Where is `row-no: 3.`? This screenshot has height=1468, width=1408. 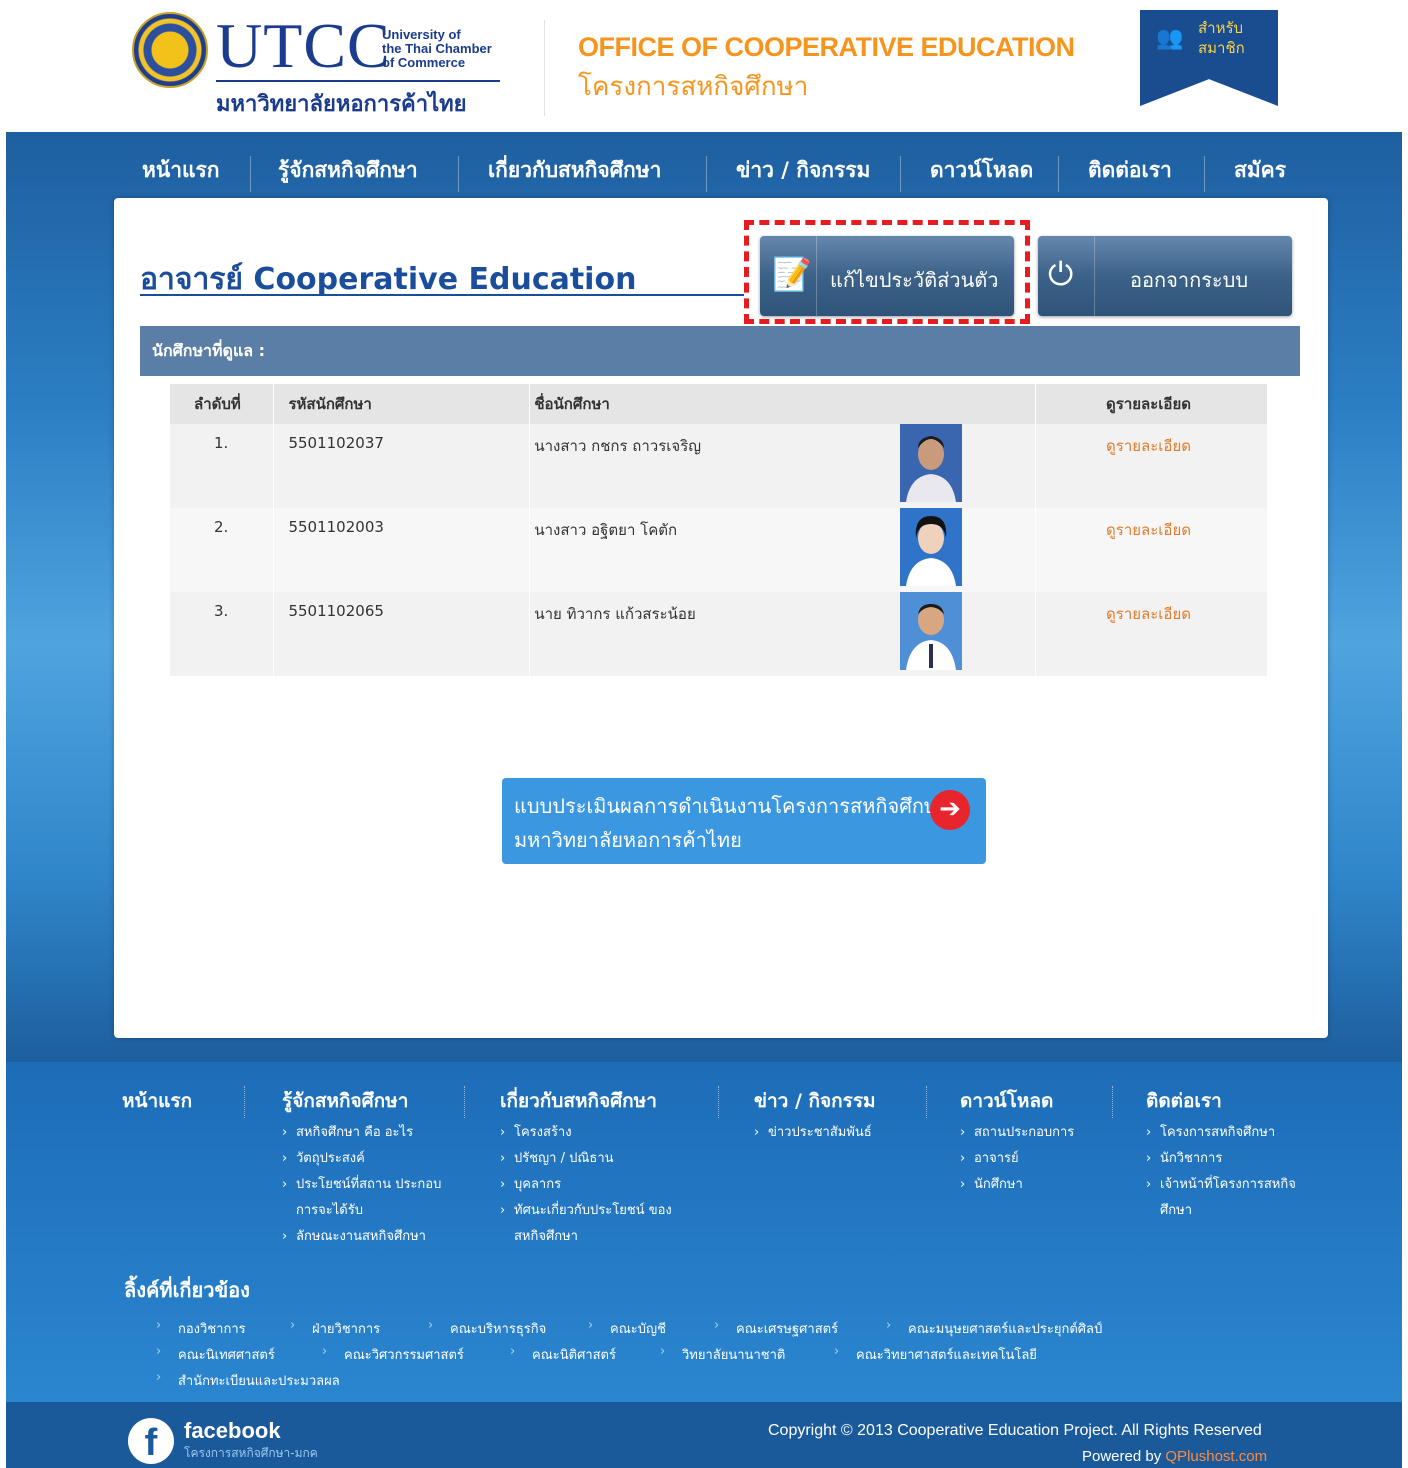 row-no: 3. is located at coordinates (222, 634).